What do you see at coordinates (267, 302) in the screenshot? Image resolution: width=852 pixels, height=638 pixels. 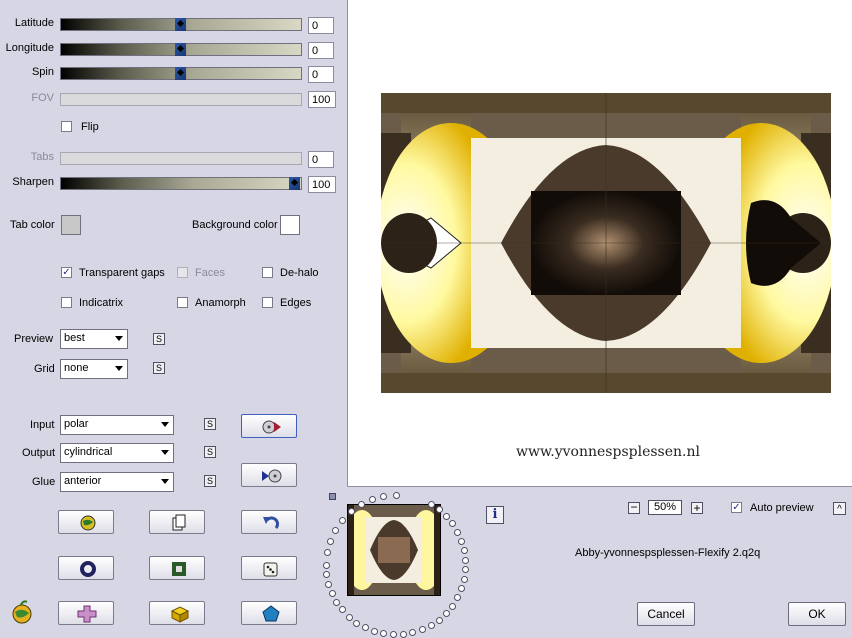 I see `edges-checkbox` at bounding box center [267, 302].